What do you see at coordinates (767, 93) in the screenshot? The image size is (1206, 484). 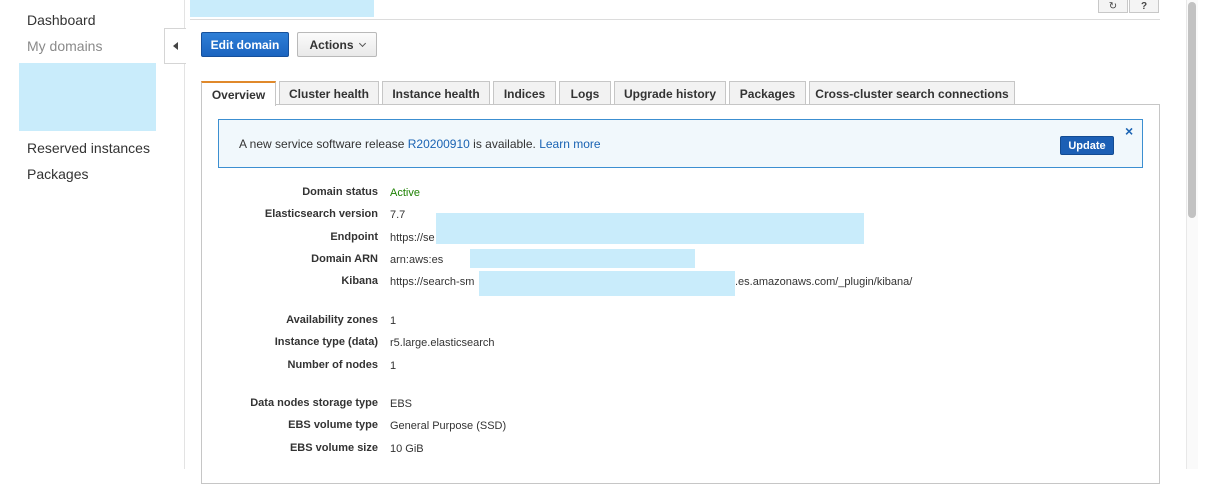 I see `tab-packages: Packages` at bounding box center [767, 93].